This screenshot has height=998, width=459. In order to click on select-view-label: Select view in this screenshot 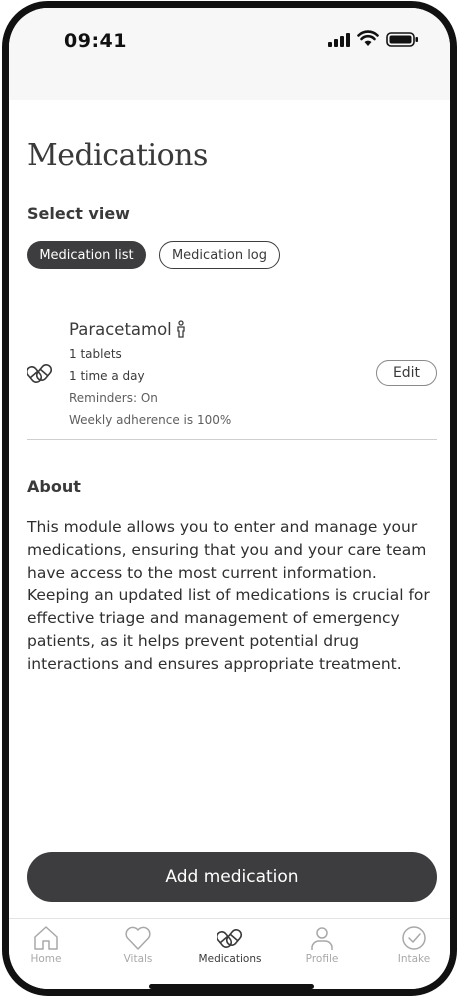, I will do `click(78, 213)`.